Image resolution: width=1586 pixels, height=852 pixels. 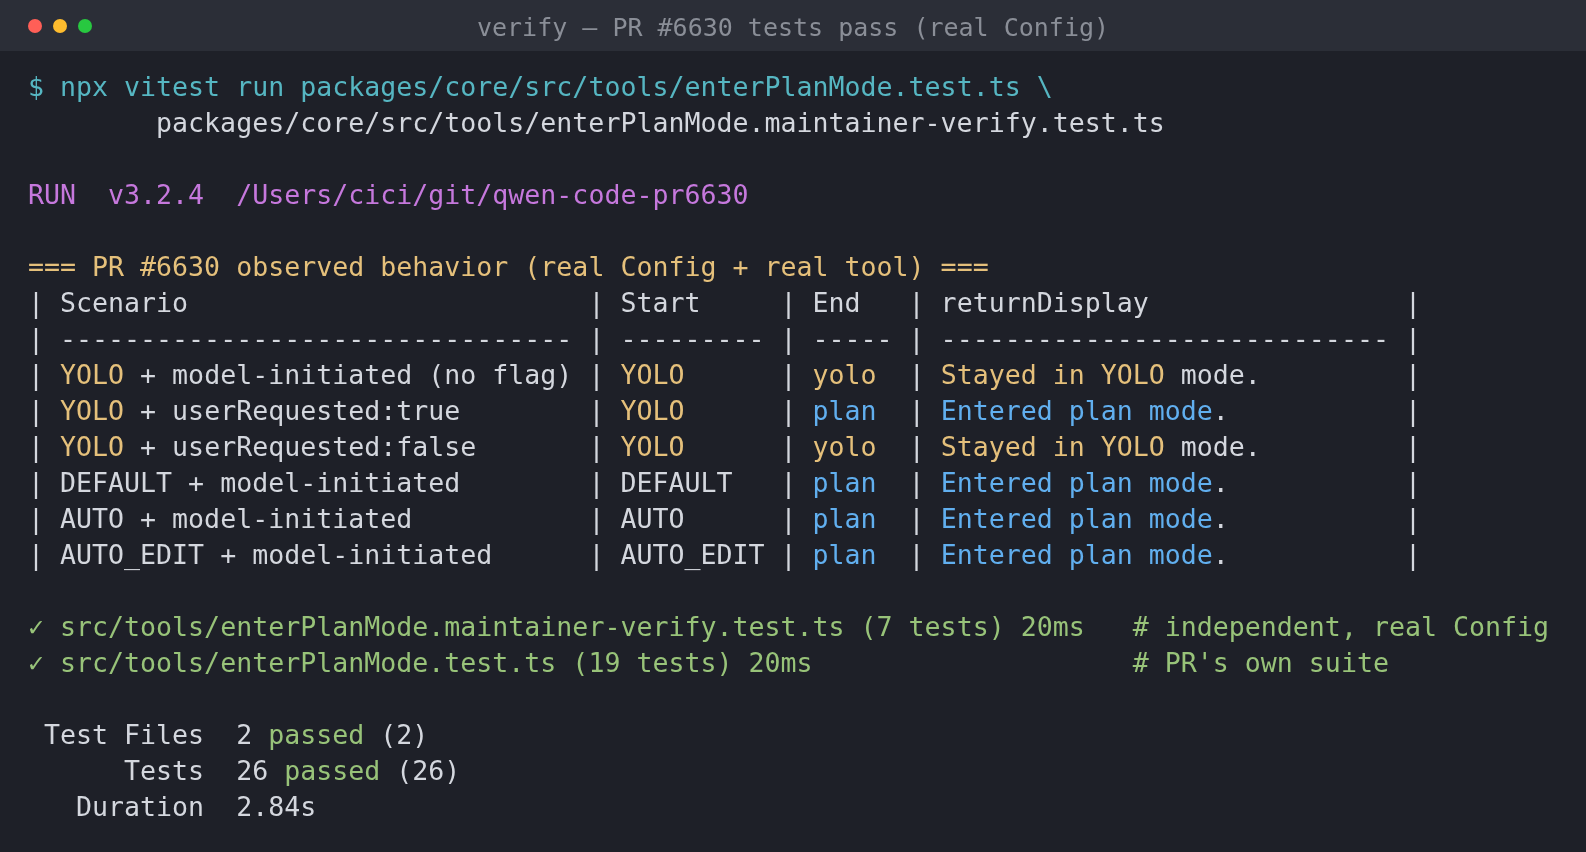 I want to click on output-line: | AUTO + model-initiated | AUTO | plan | Entered plan mode. |, so click(x=724, y=519).